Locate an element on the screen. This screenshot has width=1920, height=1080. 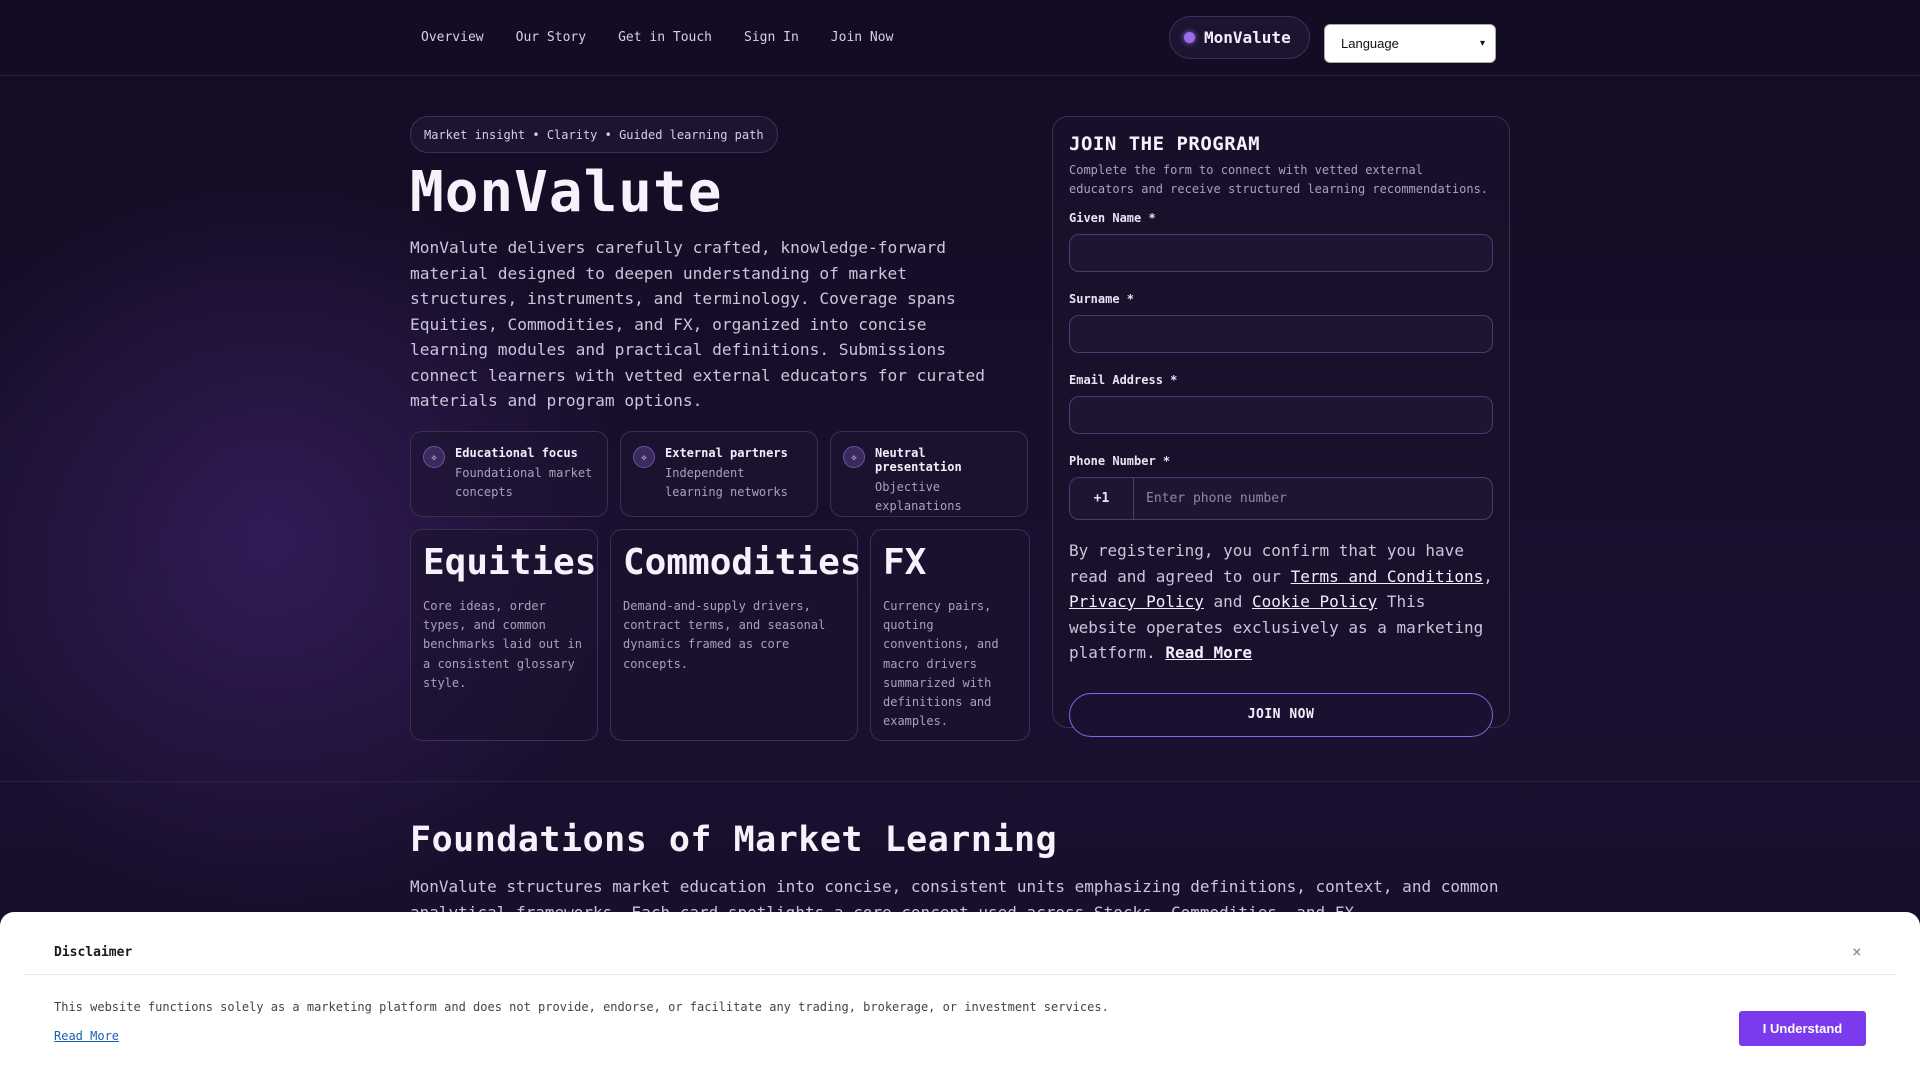
join-now-button: JOIN NOW is located at coordinates (1281, 714).